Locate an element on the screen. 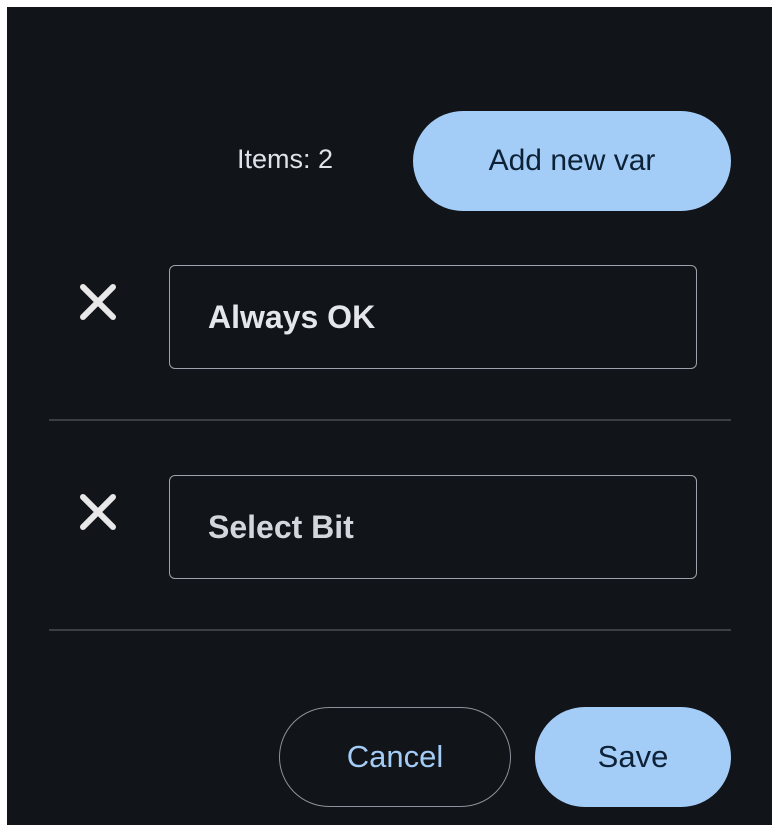 This screenshot has width=772, height=825. save-button: Save is located at coordinates (633, 757).